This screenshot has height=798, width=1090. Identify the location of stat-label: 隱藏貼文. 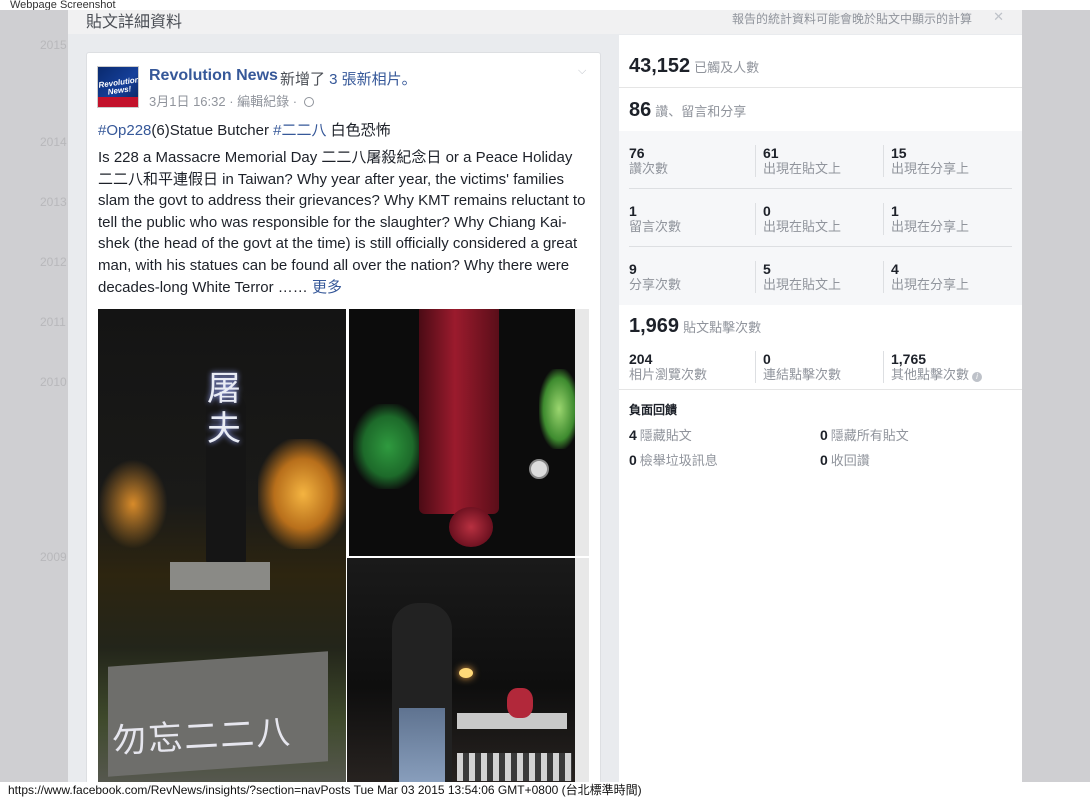
(665, 435).